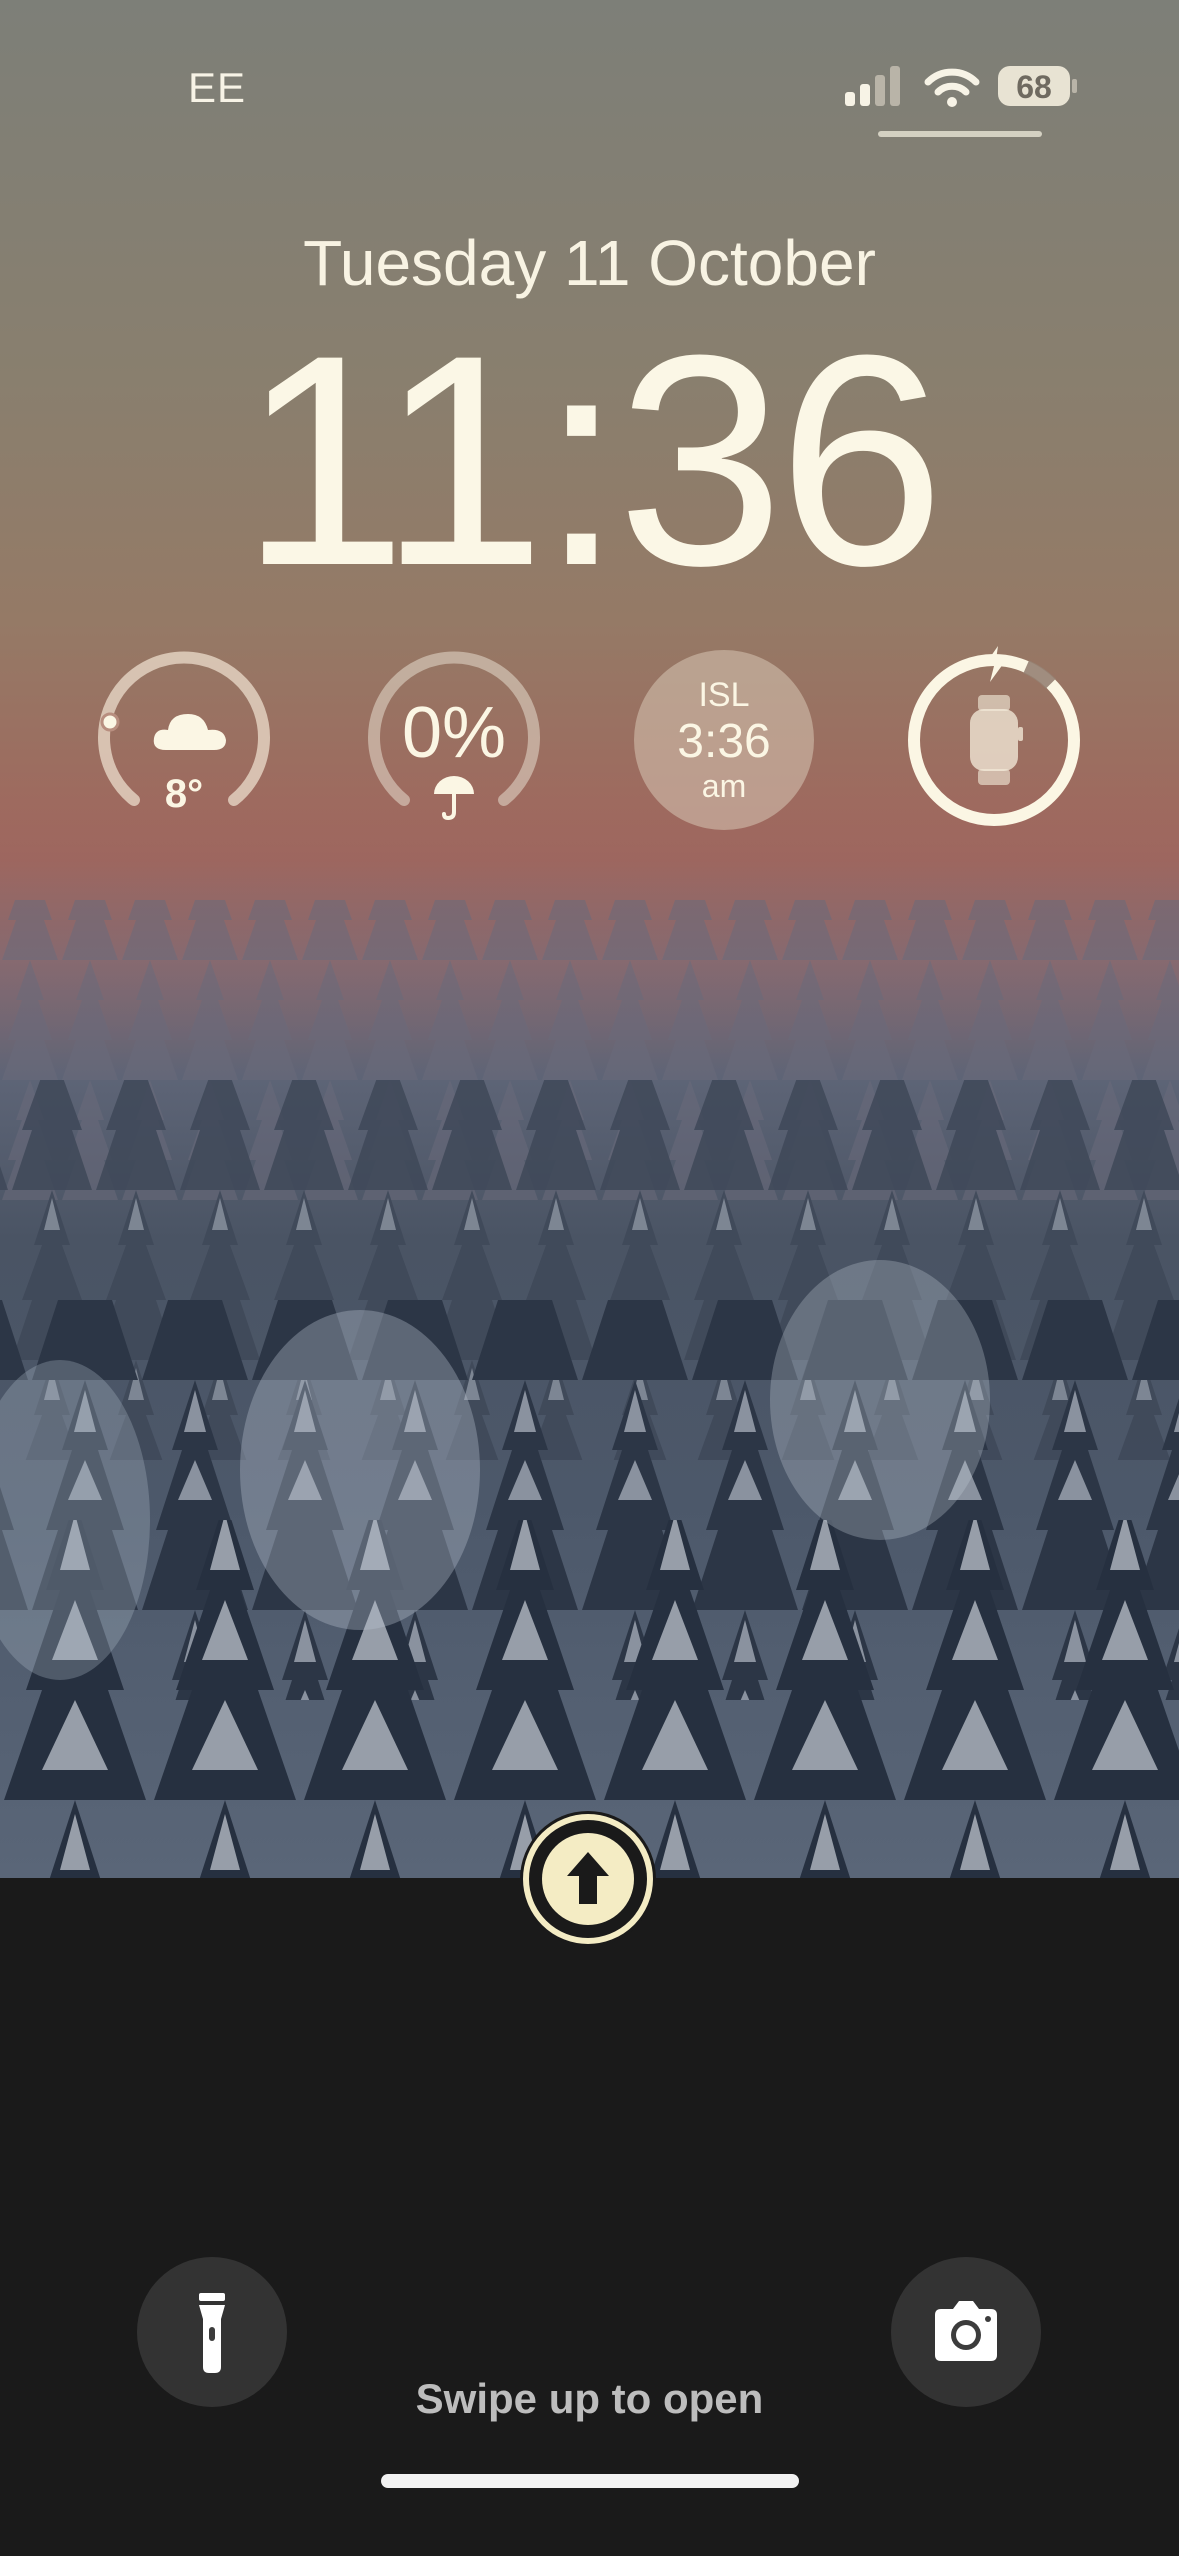 This screenshot has height=2556, width=1179. I want to click on world-clock-city: ISL, so click(724, 695).